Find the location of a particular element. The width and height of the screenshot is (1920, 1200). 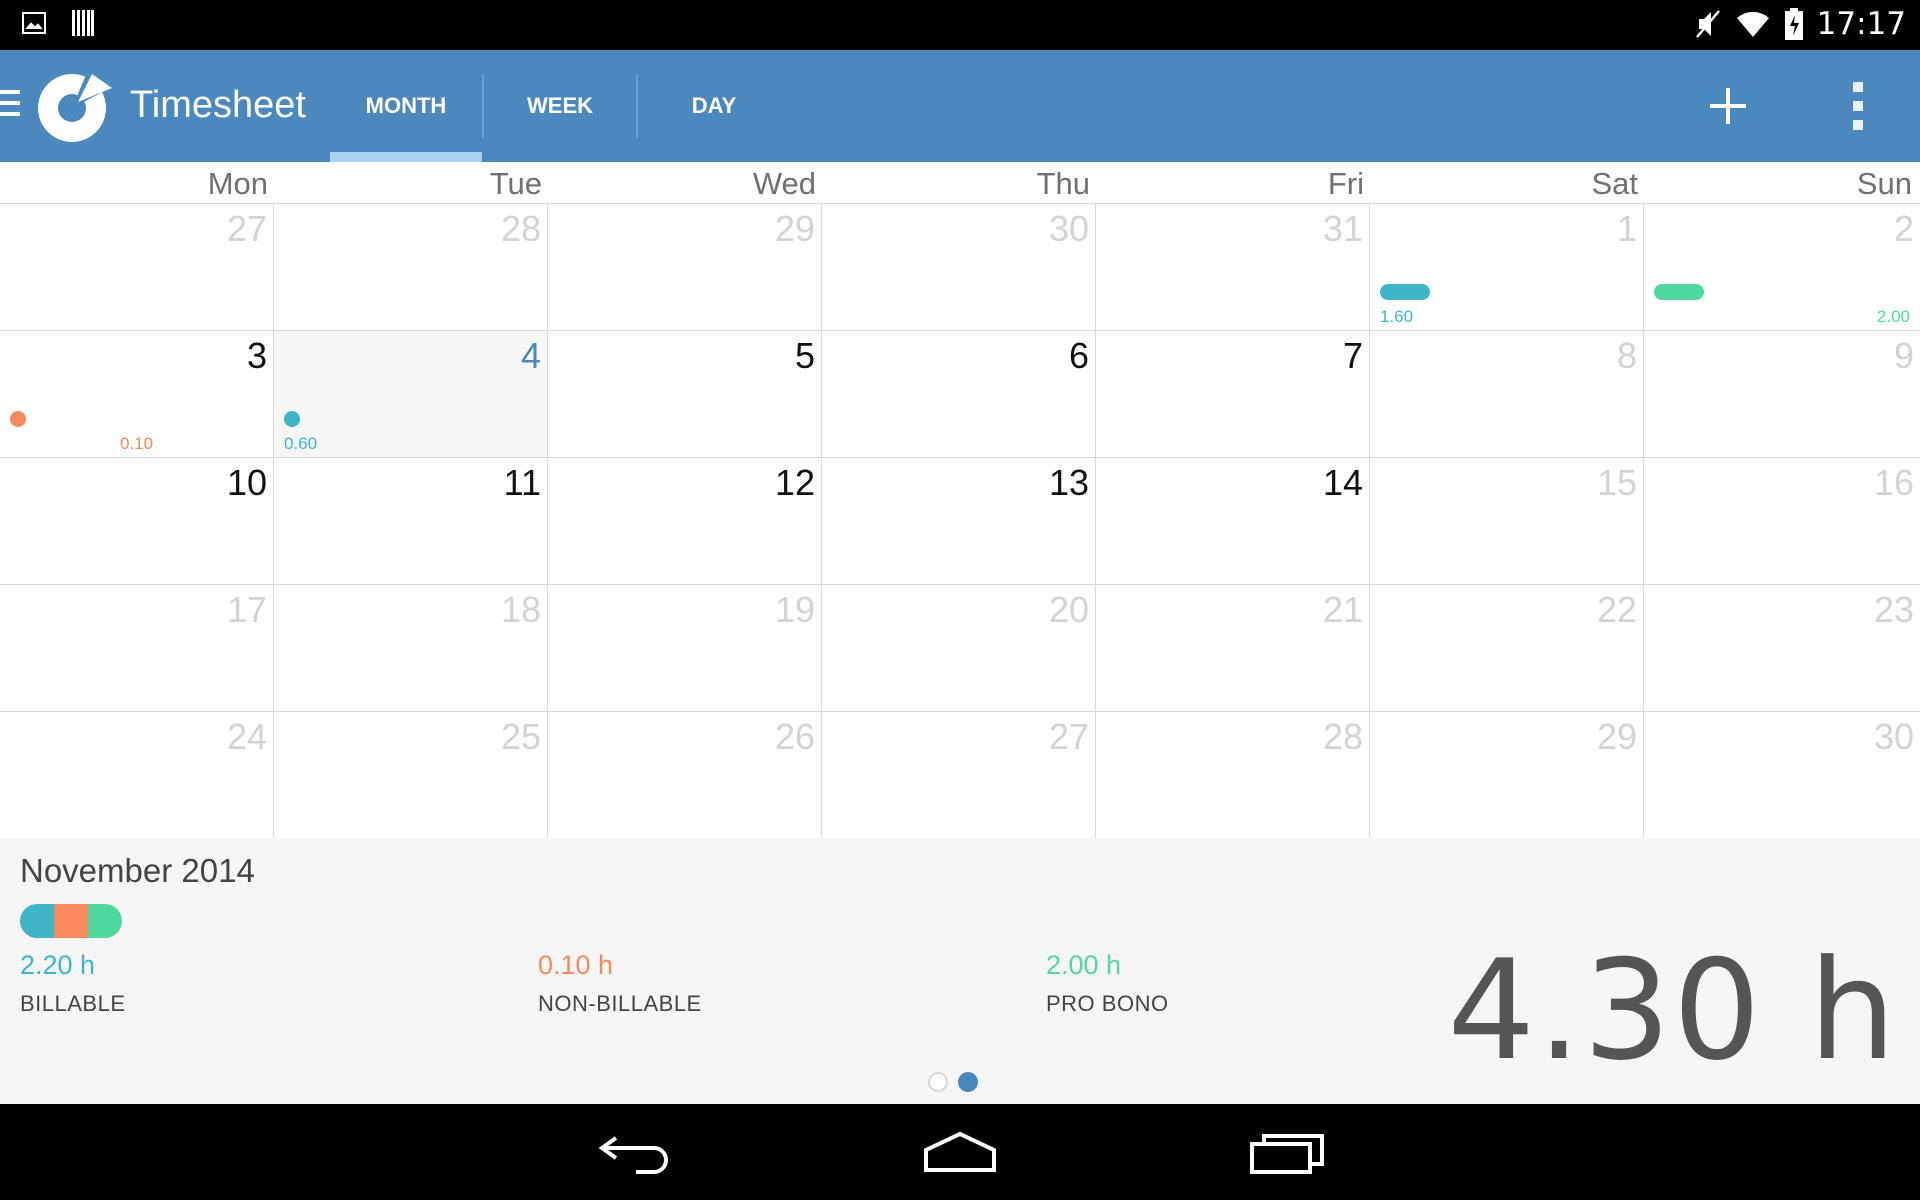

weekday-label: Wed is located at coordinates (784, 183).